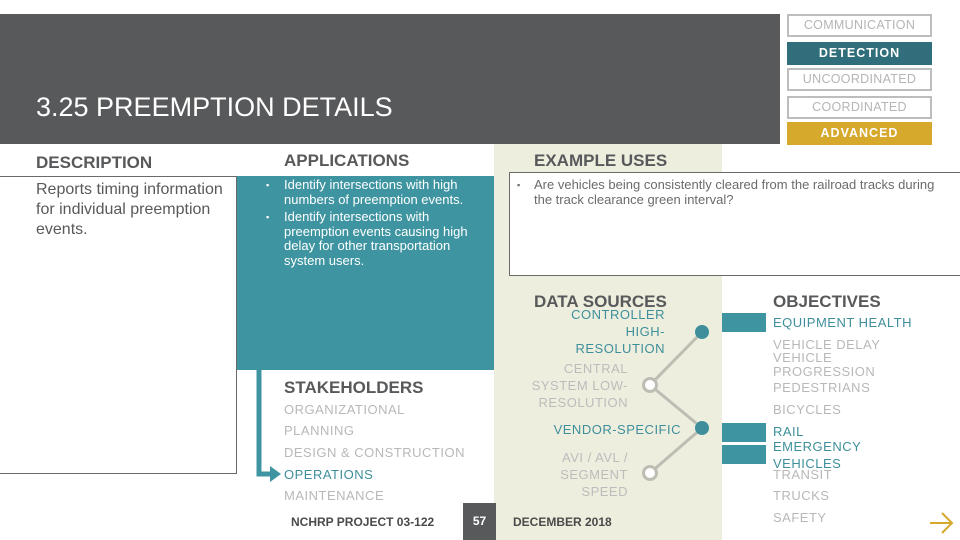 Image resolution: width=960 pixels, height=540 pixels. I want to click on stakeholder-maintenance: MAINTENANCE, so click(334, 495).